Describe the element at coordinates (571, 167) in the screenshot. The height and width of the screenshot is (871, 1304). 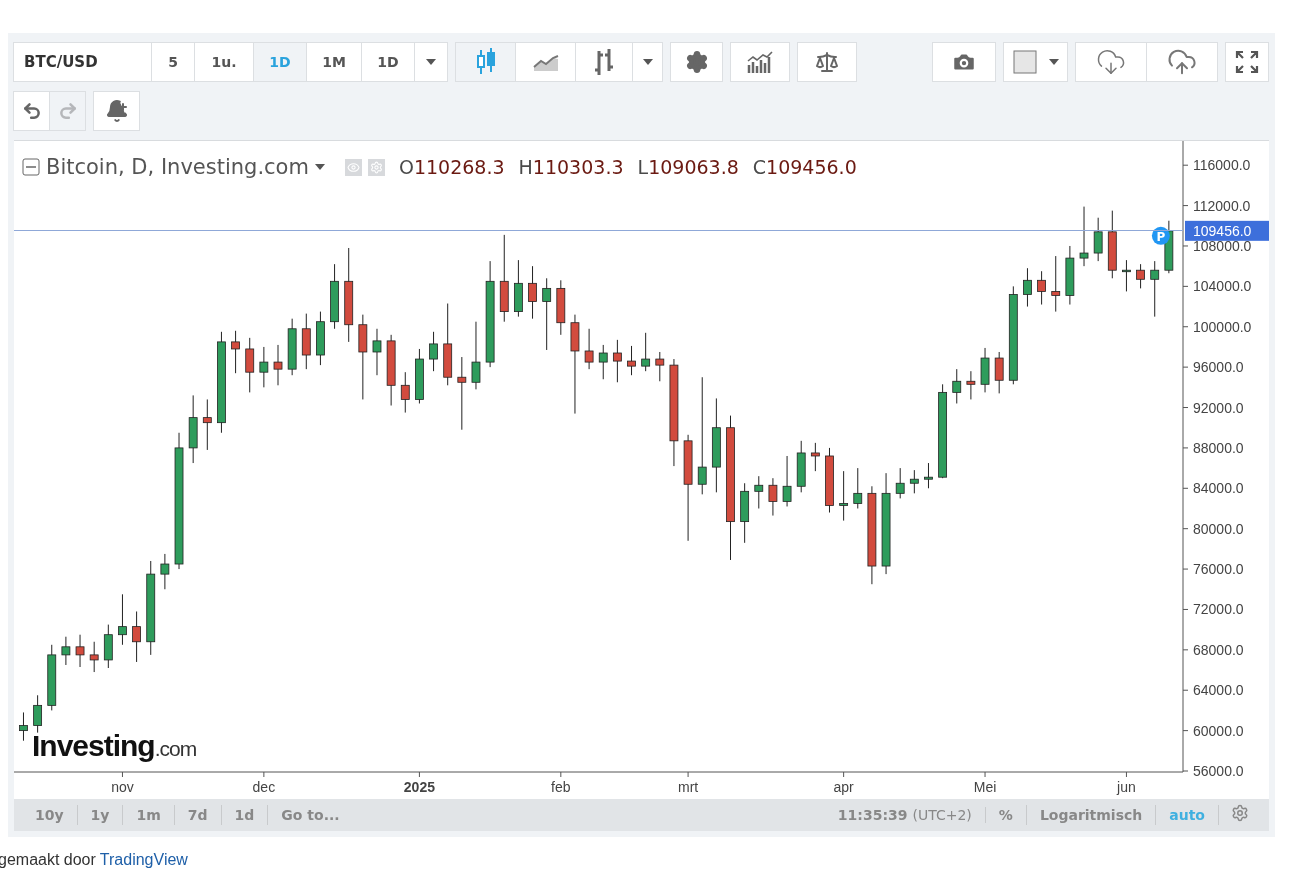
I see `ohlc-value: H110303.3` at that location.